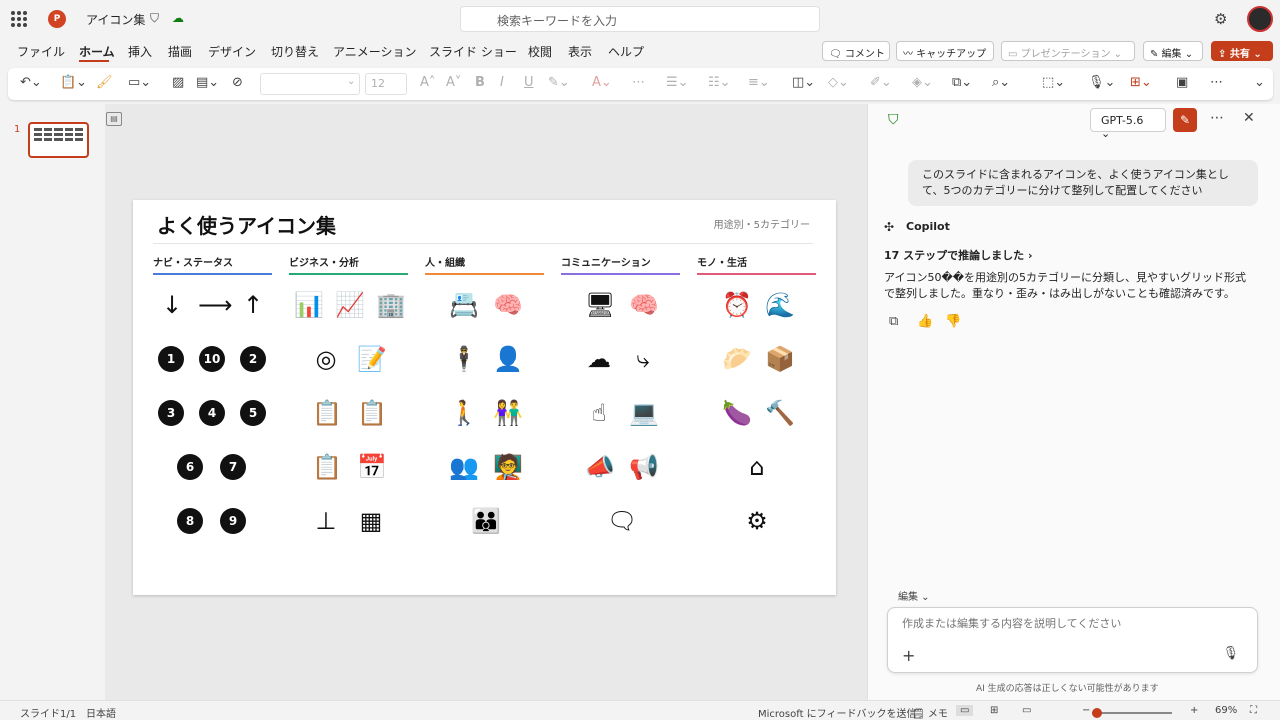 The height and width of the screenshot is (720, 1280). I want to click on hammer-icon: 🔨, so click(780, 413).